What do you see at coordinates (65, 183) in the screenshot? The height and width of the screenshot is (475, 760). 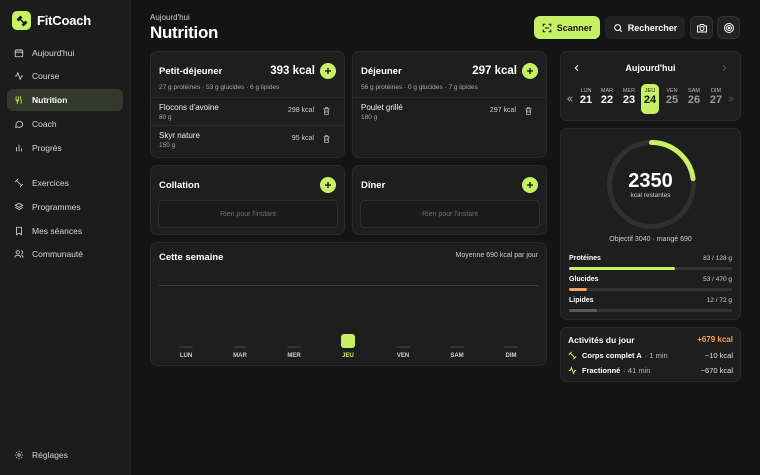 I see `sidebar-item-exercises: Exercices` at bounding box center [65, 183].